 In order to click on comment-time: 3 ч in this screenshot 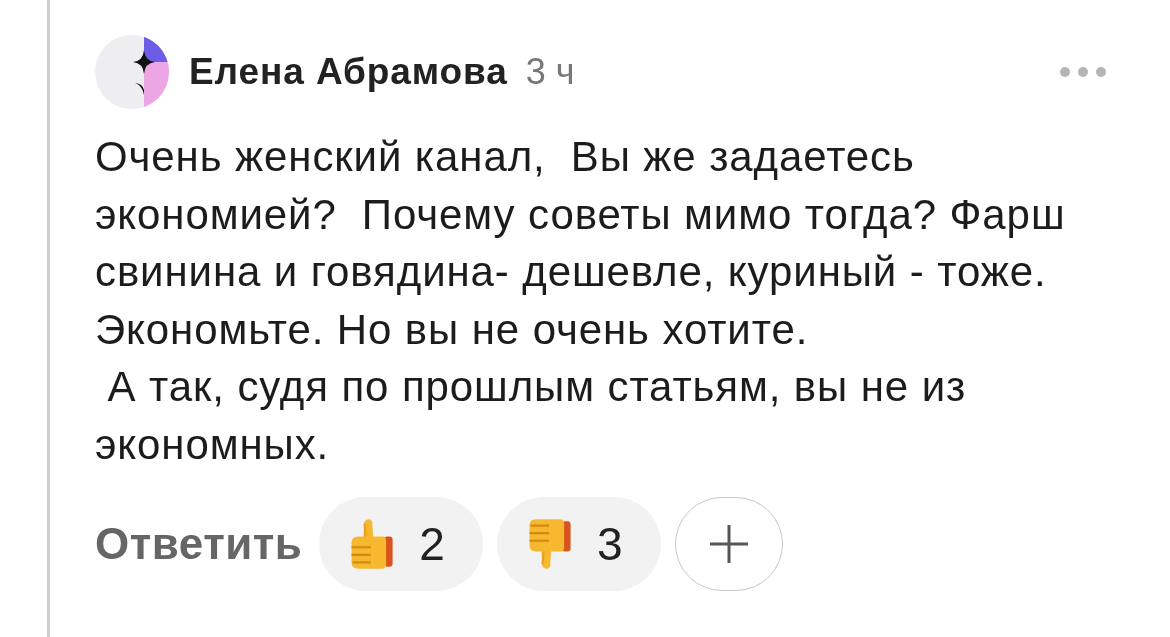, I will do `click(550, 72)`.